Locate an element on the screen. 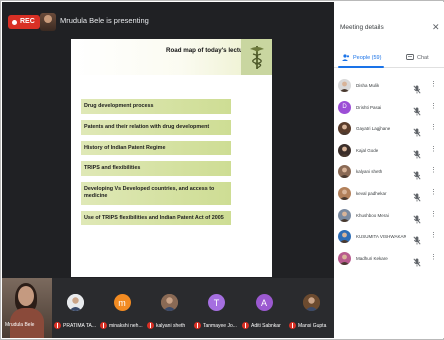  participant-row: D Drishti Pasai ⋮ is located at coordinates (389, 109).